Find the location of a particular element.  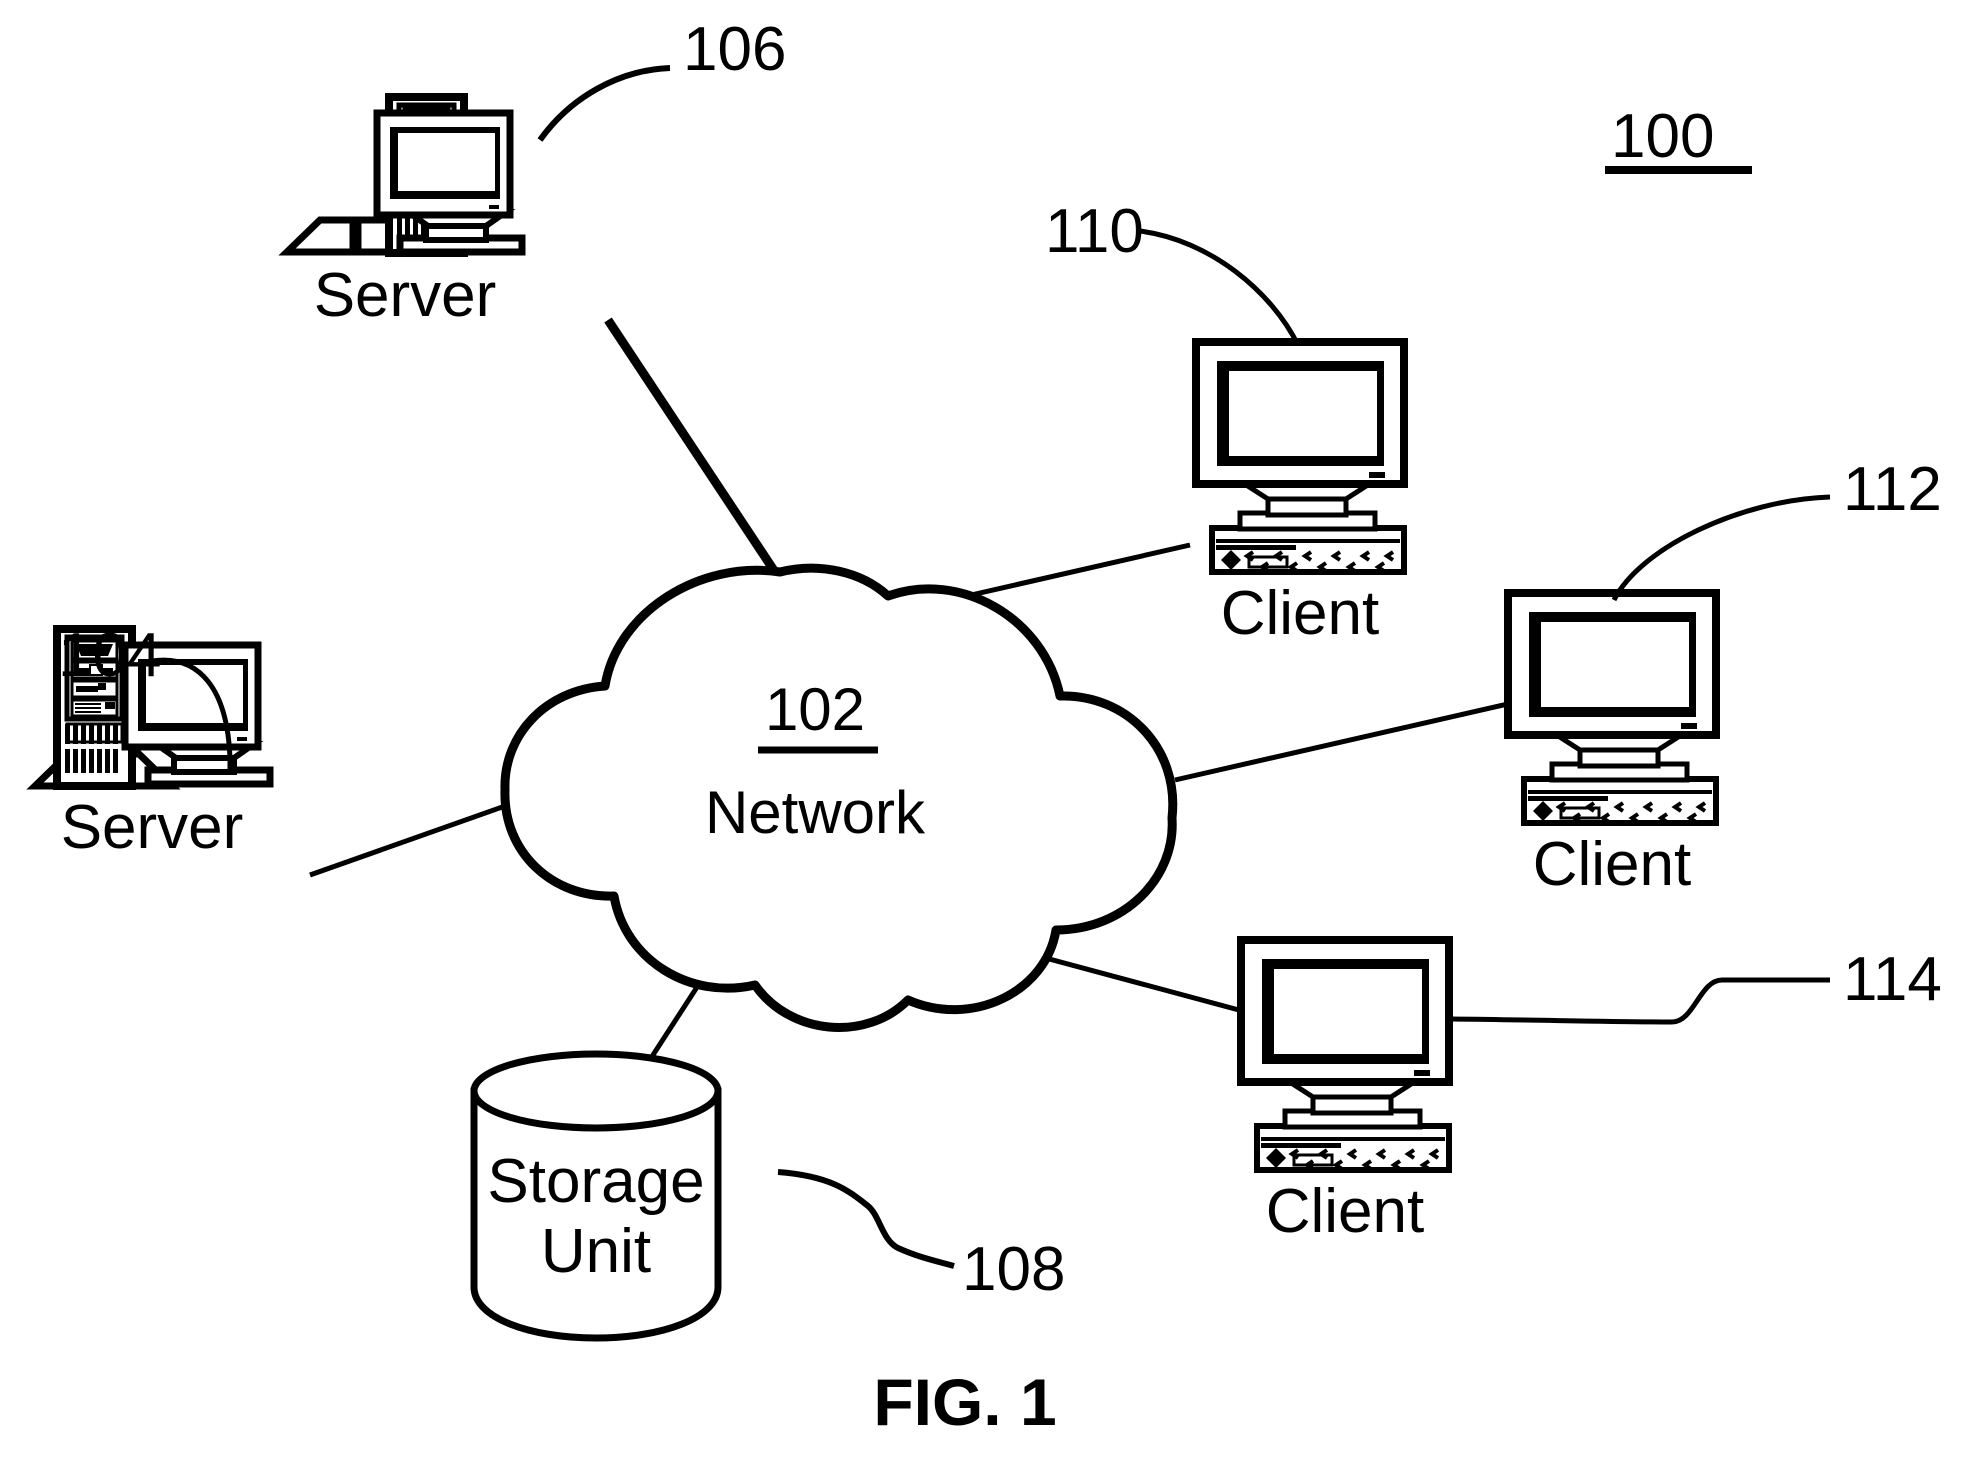

ref-106: 106 is located at coordinates (734, 49).